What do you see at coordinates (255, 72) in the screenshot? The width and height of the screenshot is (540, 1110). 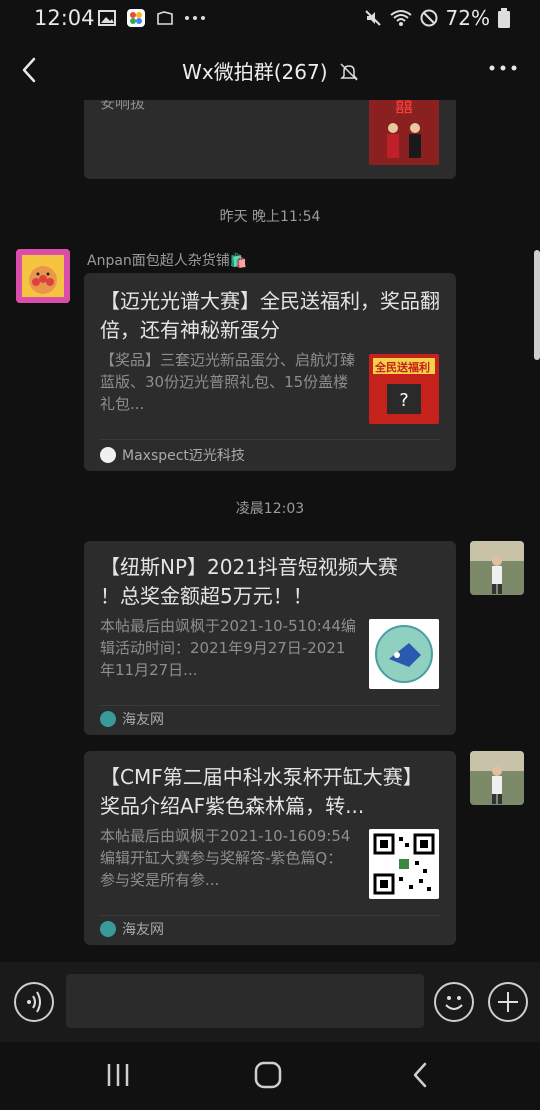 I see `chat-title: Wx微拍群(267)` at bounding box center [255, 72].